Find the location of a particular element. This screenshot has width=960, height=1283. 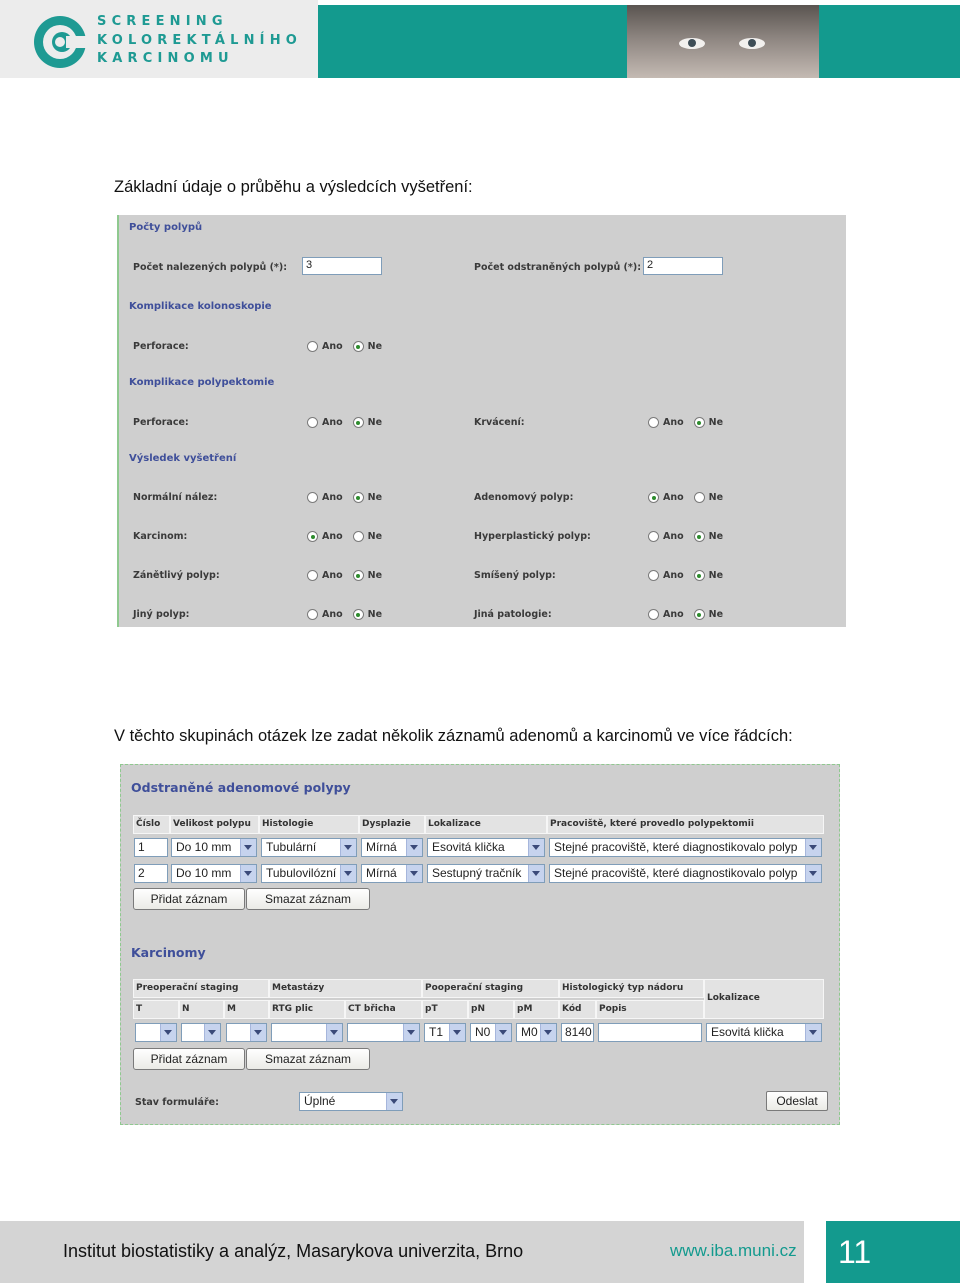

other-path-no-radio is located at coordinates (699, 614).